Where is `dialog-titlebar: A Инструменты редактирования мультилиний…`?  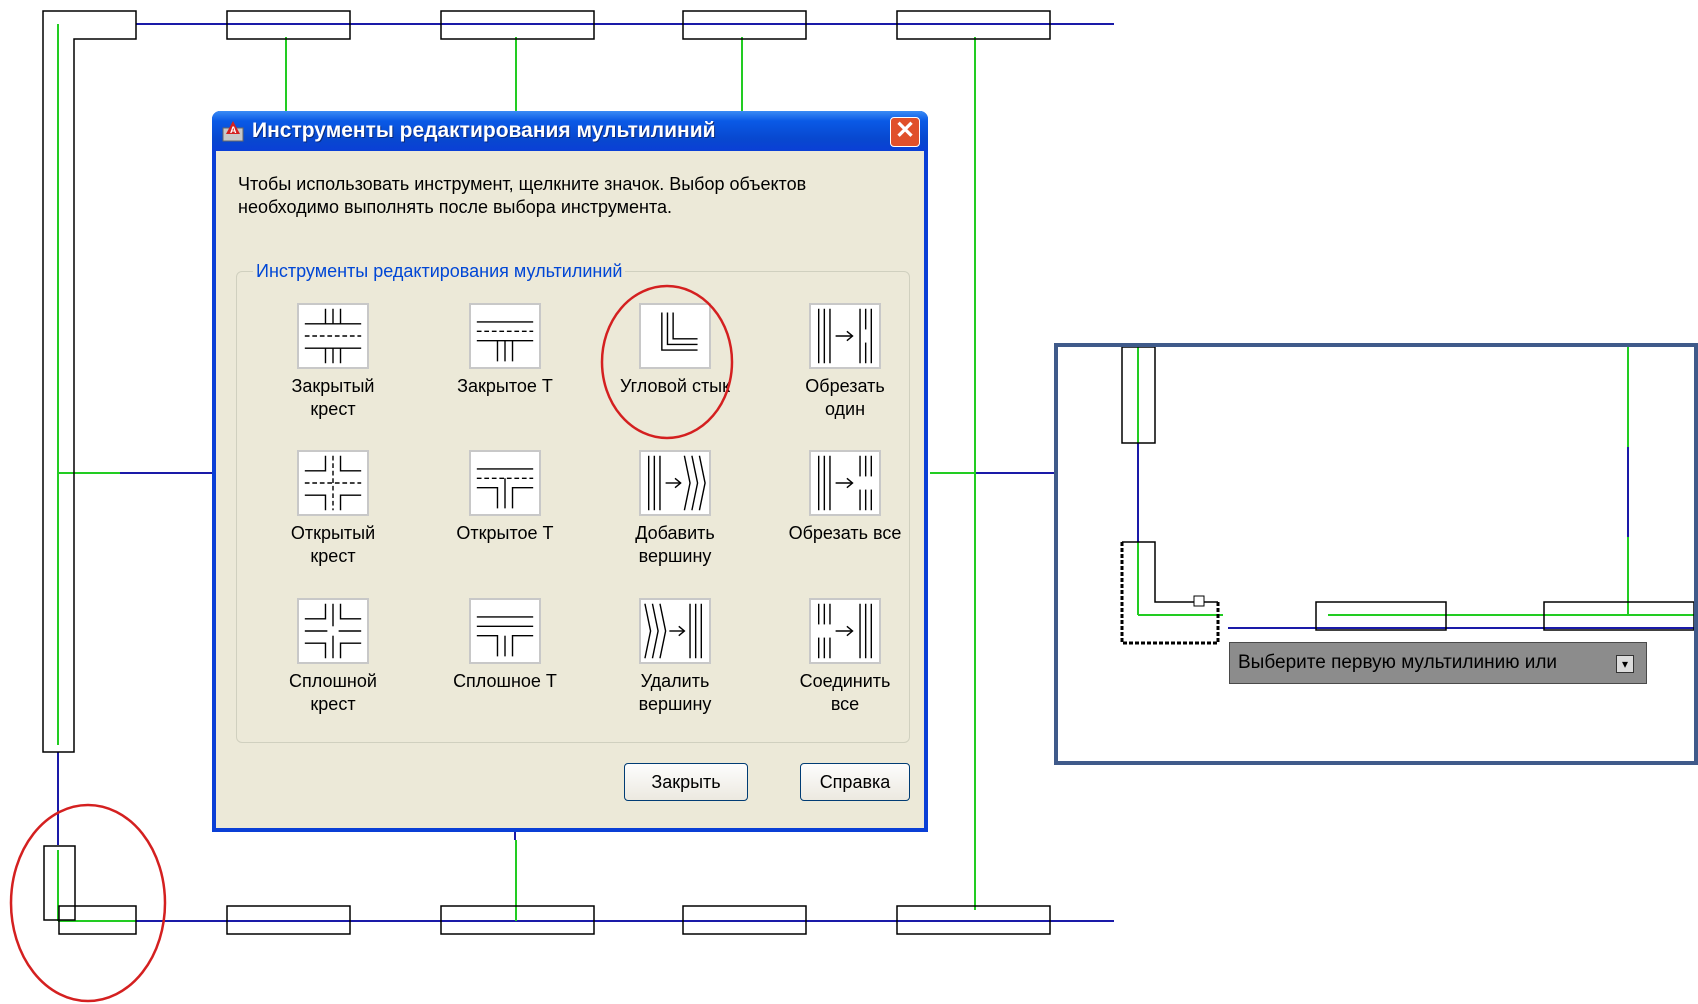
dialog-titlebar: A Инструменты редактирования мультилиний… is located at coordinates (570, 131).